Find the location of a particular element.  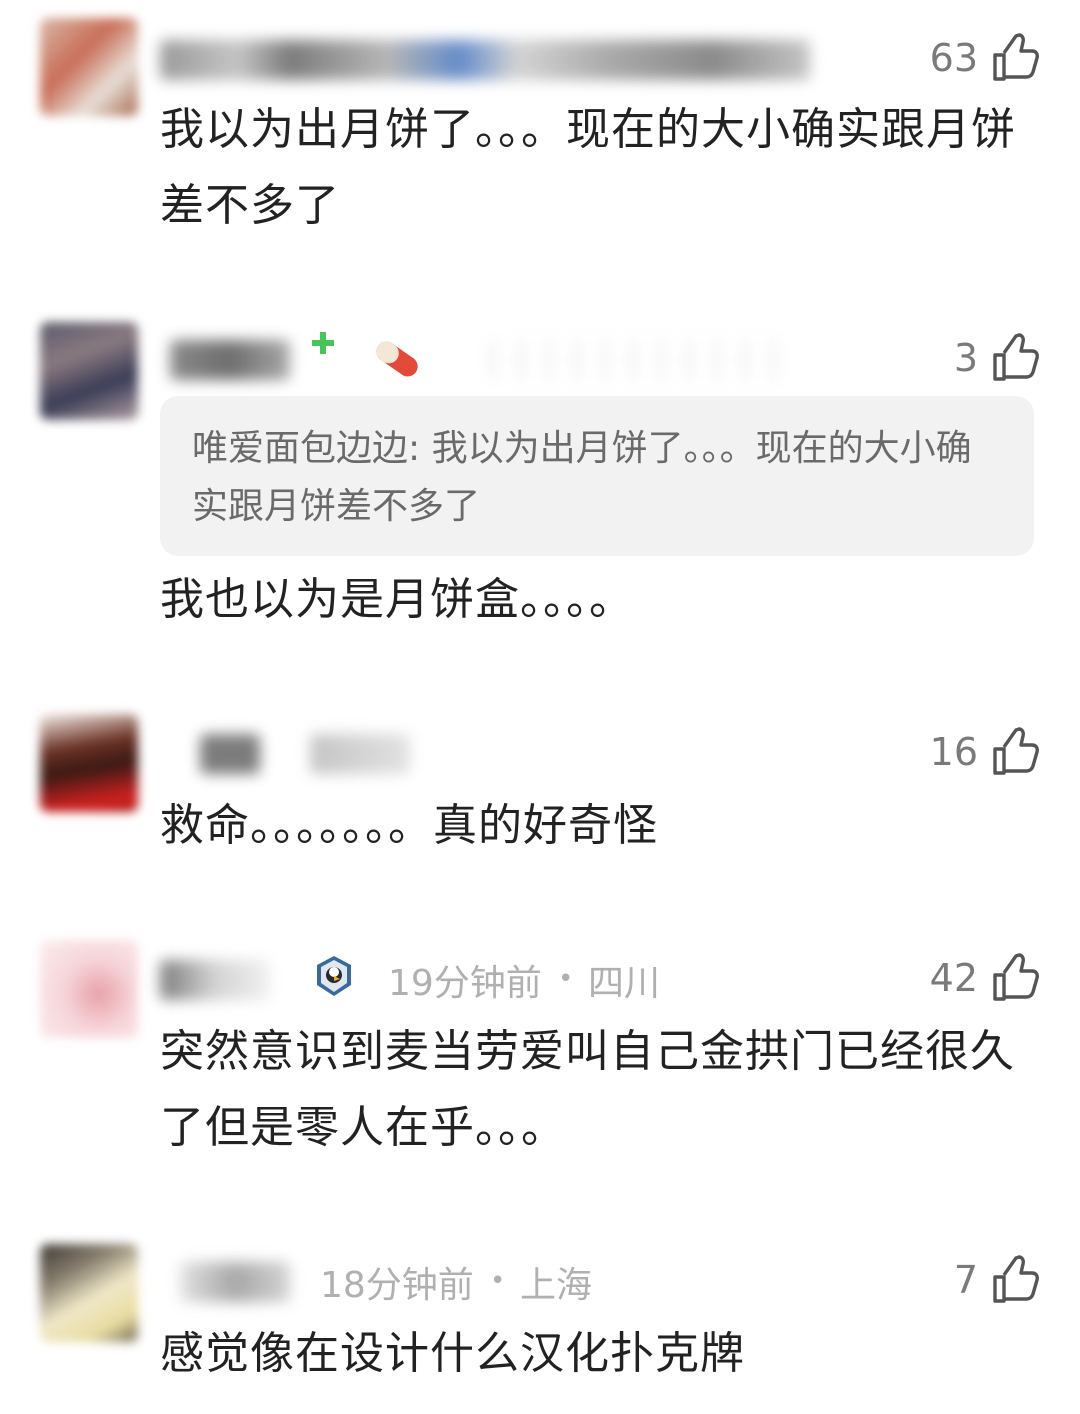

eagle-badge-icon is located at coordinates (334, 978).